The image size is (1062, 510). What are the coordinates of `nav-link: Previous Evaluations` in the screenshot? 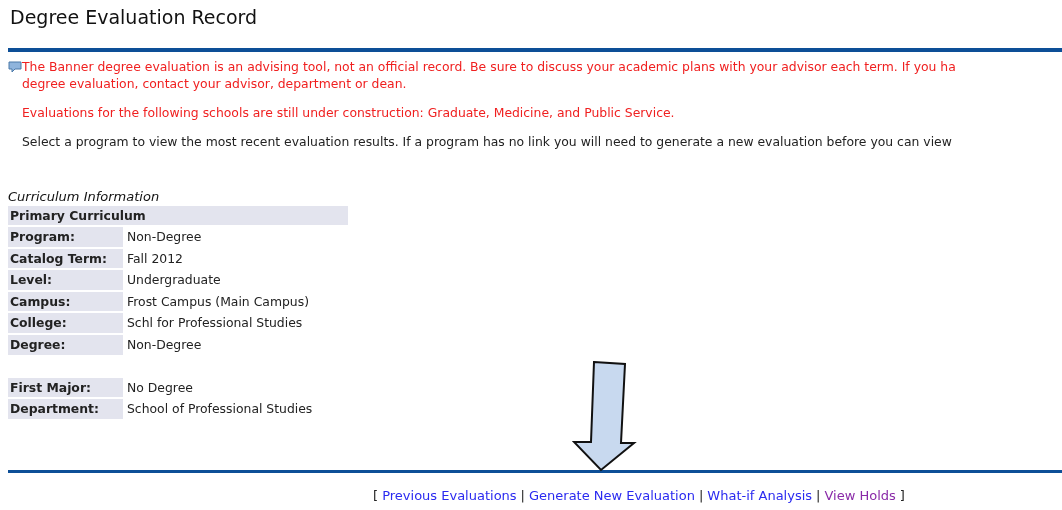 It's located at (449, 495).